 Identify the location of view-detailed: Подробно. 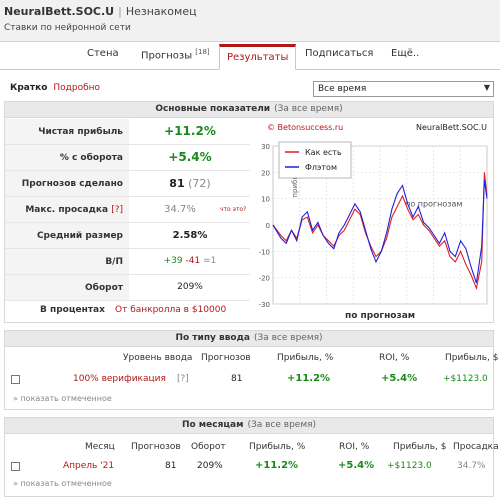
(76, 88).